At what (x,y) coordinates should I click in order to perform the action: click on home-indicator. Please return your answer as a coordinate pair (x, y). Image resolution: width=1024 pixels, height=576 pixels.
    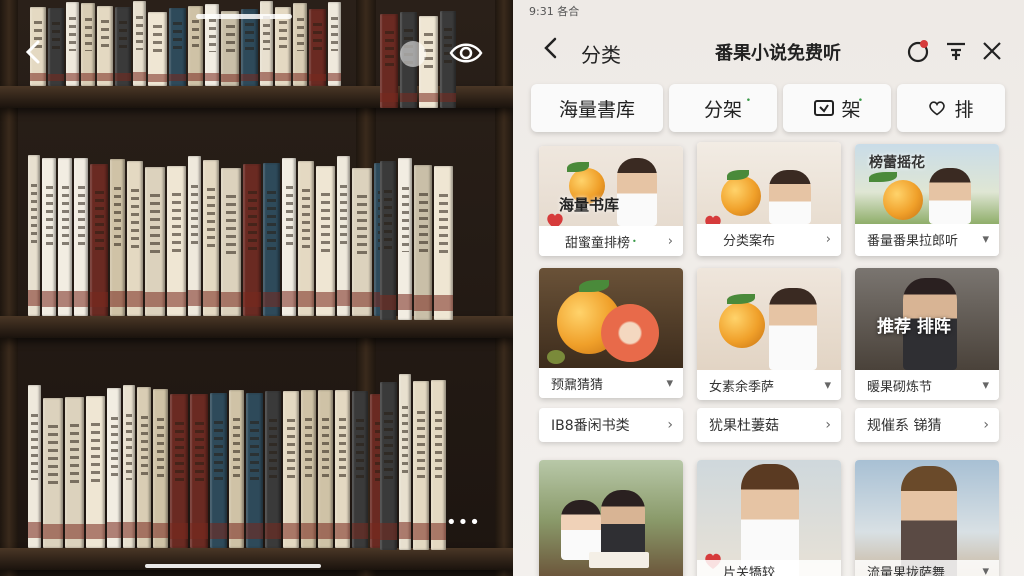
    Looking at the image, I should click on (233, 566).